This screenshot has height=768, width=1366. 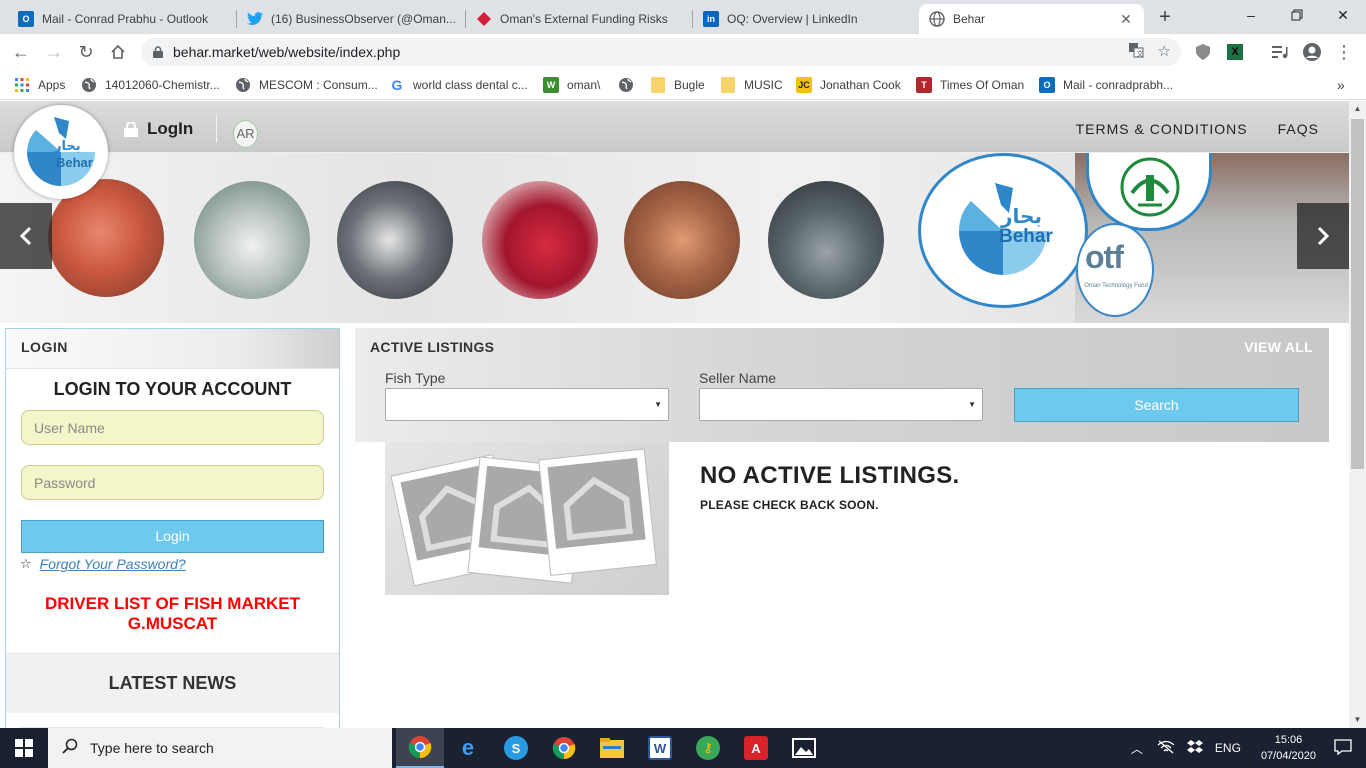 I want to click on search-button: Search, so click(x=1156, y=405).